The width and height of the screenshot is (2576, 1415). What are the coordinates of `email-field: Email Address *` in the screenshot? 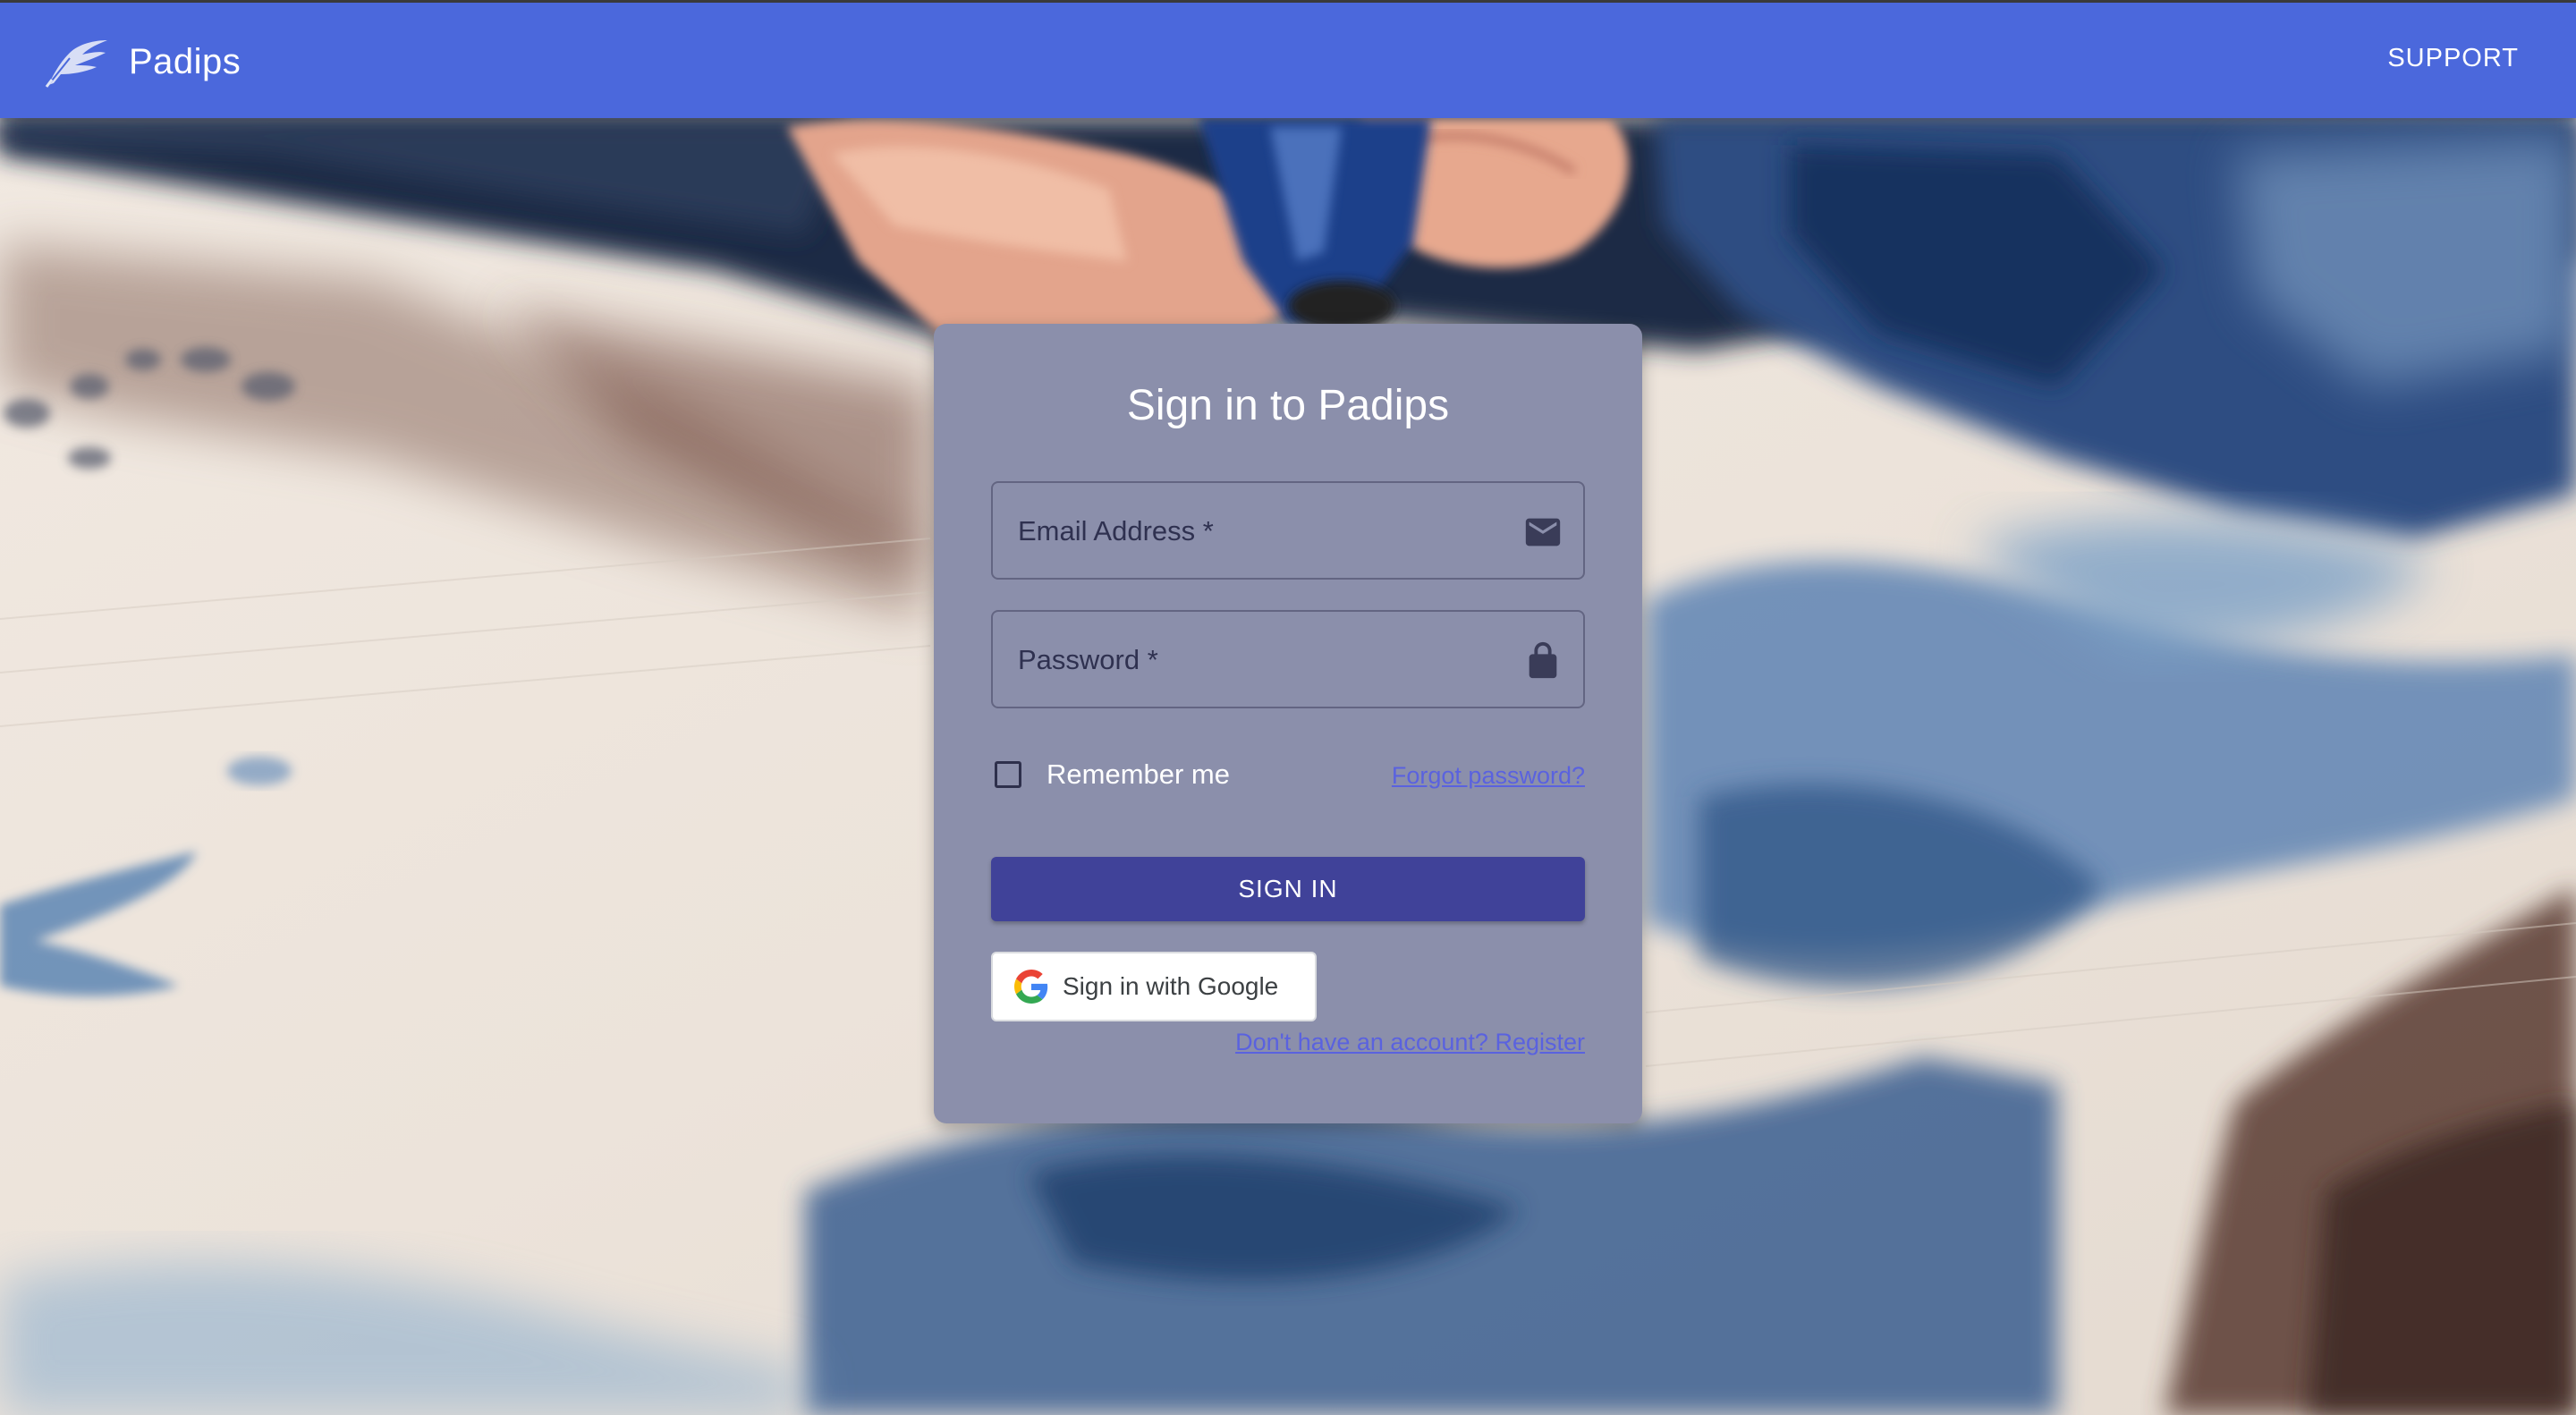 It's located at (1288, 530).